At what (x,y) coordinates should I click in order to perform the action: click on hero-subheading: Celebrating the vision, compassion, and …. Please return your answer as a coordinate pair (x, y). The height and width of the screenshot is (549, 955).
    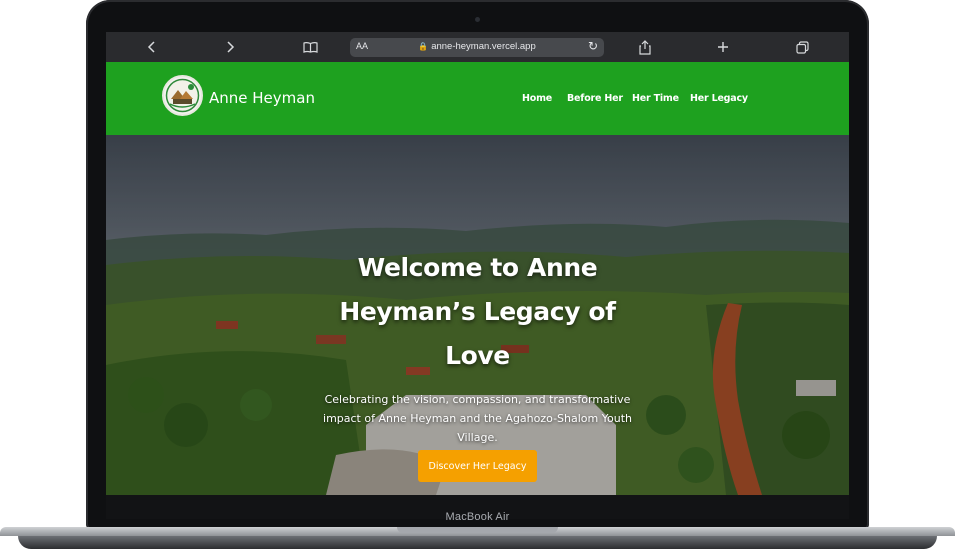
    Looking at the image, I should click on (477, 418).